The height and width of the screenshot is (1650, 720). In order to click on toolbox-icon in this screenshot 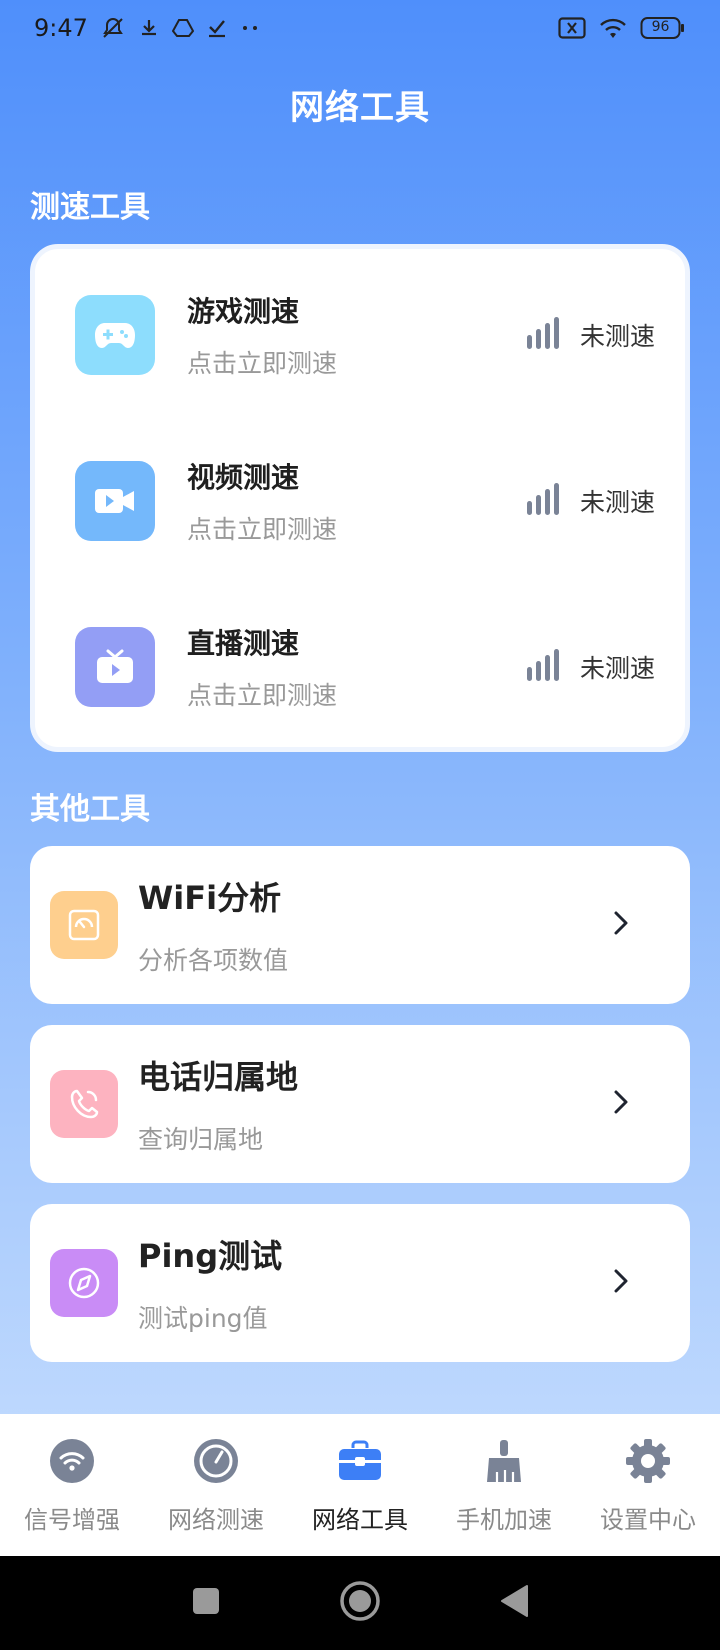, I will do `click(360, 1461)`.